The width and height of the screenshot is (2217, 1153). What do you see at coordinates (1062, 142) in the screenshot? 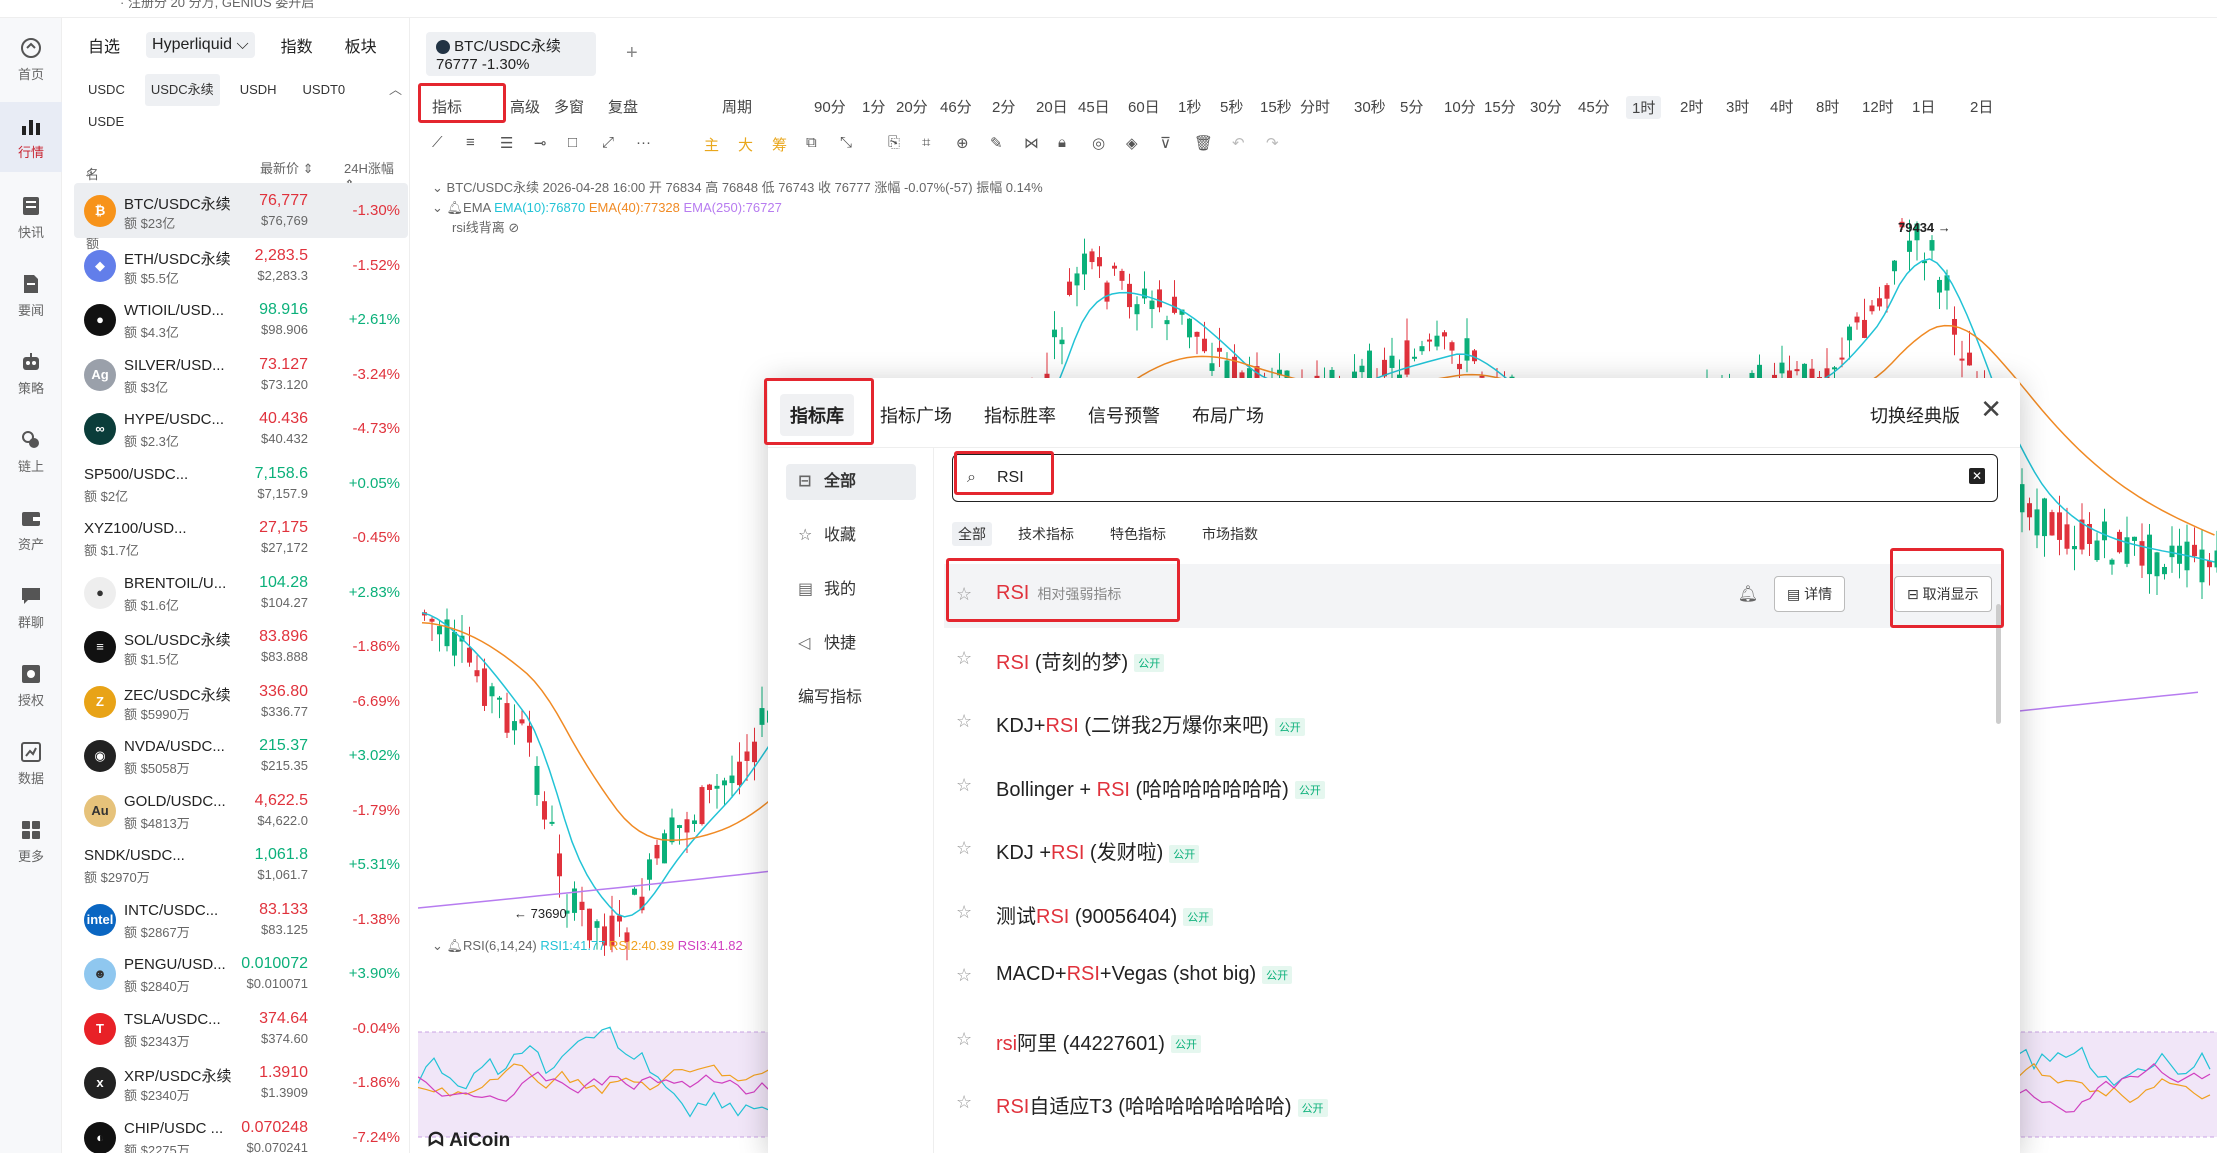
I see `lock-tool-icon: 🔒︎` at bounding box center [1062, 142].